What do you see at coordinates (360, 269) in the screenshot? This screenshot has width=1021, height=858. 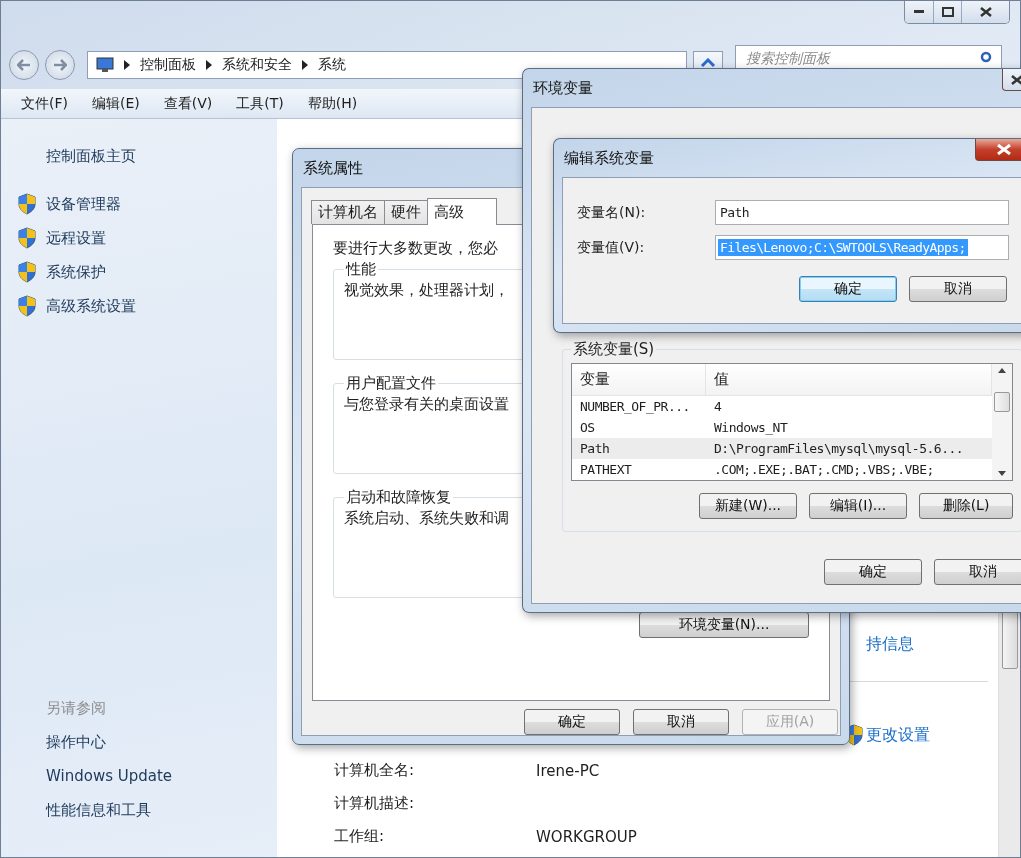 I see `group-title: 性能` at bounding box center [360, 269].